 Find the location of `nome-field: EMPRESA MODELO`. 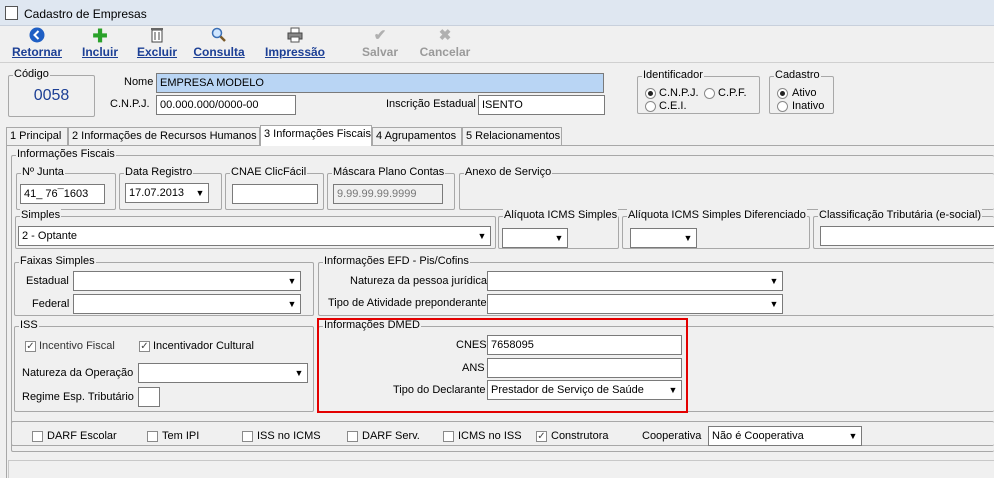

nome-field: EMPRESA MODELO is located at coordinates (380, 83).